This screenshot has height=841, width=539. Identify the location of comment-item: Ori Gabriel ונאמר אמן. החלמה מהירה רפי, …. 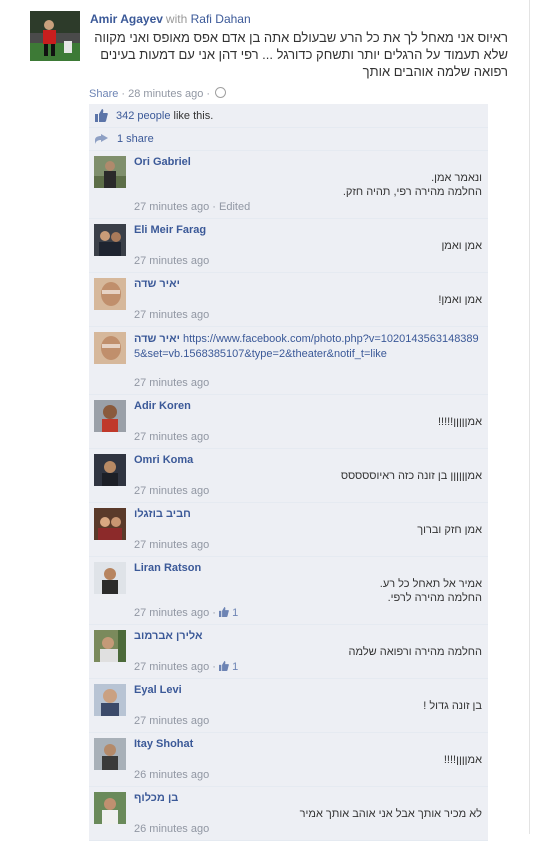
(288, 185).